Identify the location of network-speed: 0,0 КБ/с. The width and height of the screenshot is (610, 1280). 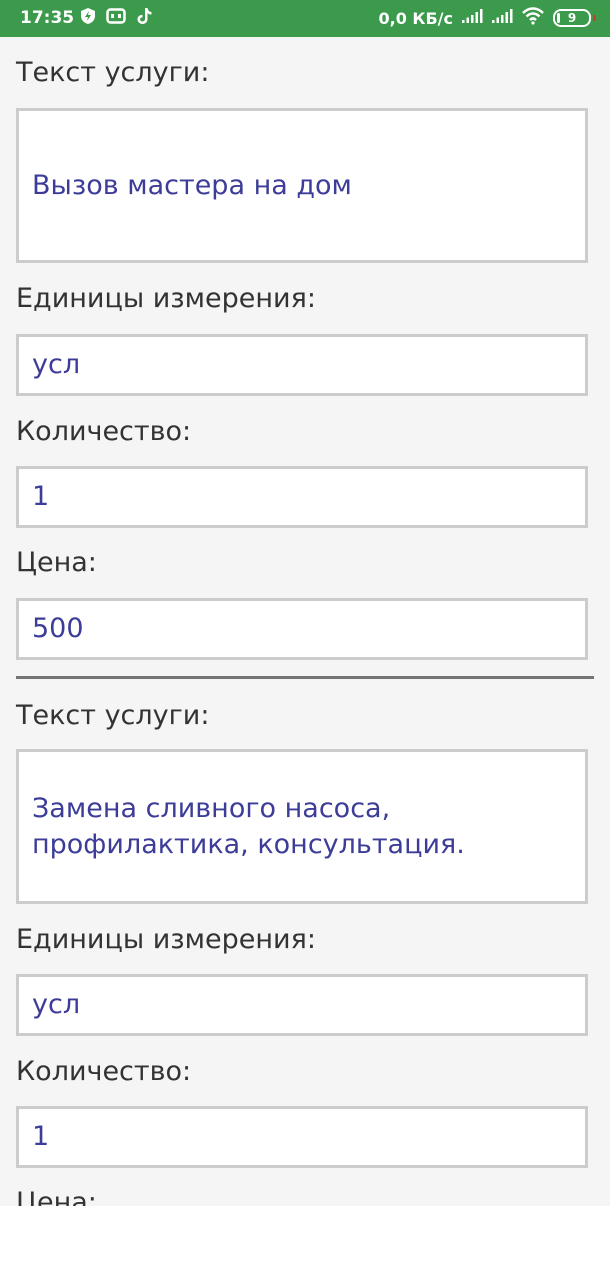
(415, 18).